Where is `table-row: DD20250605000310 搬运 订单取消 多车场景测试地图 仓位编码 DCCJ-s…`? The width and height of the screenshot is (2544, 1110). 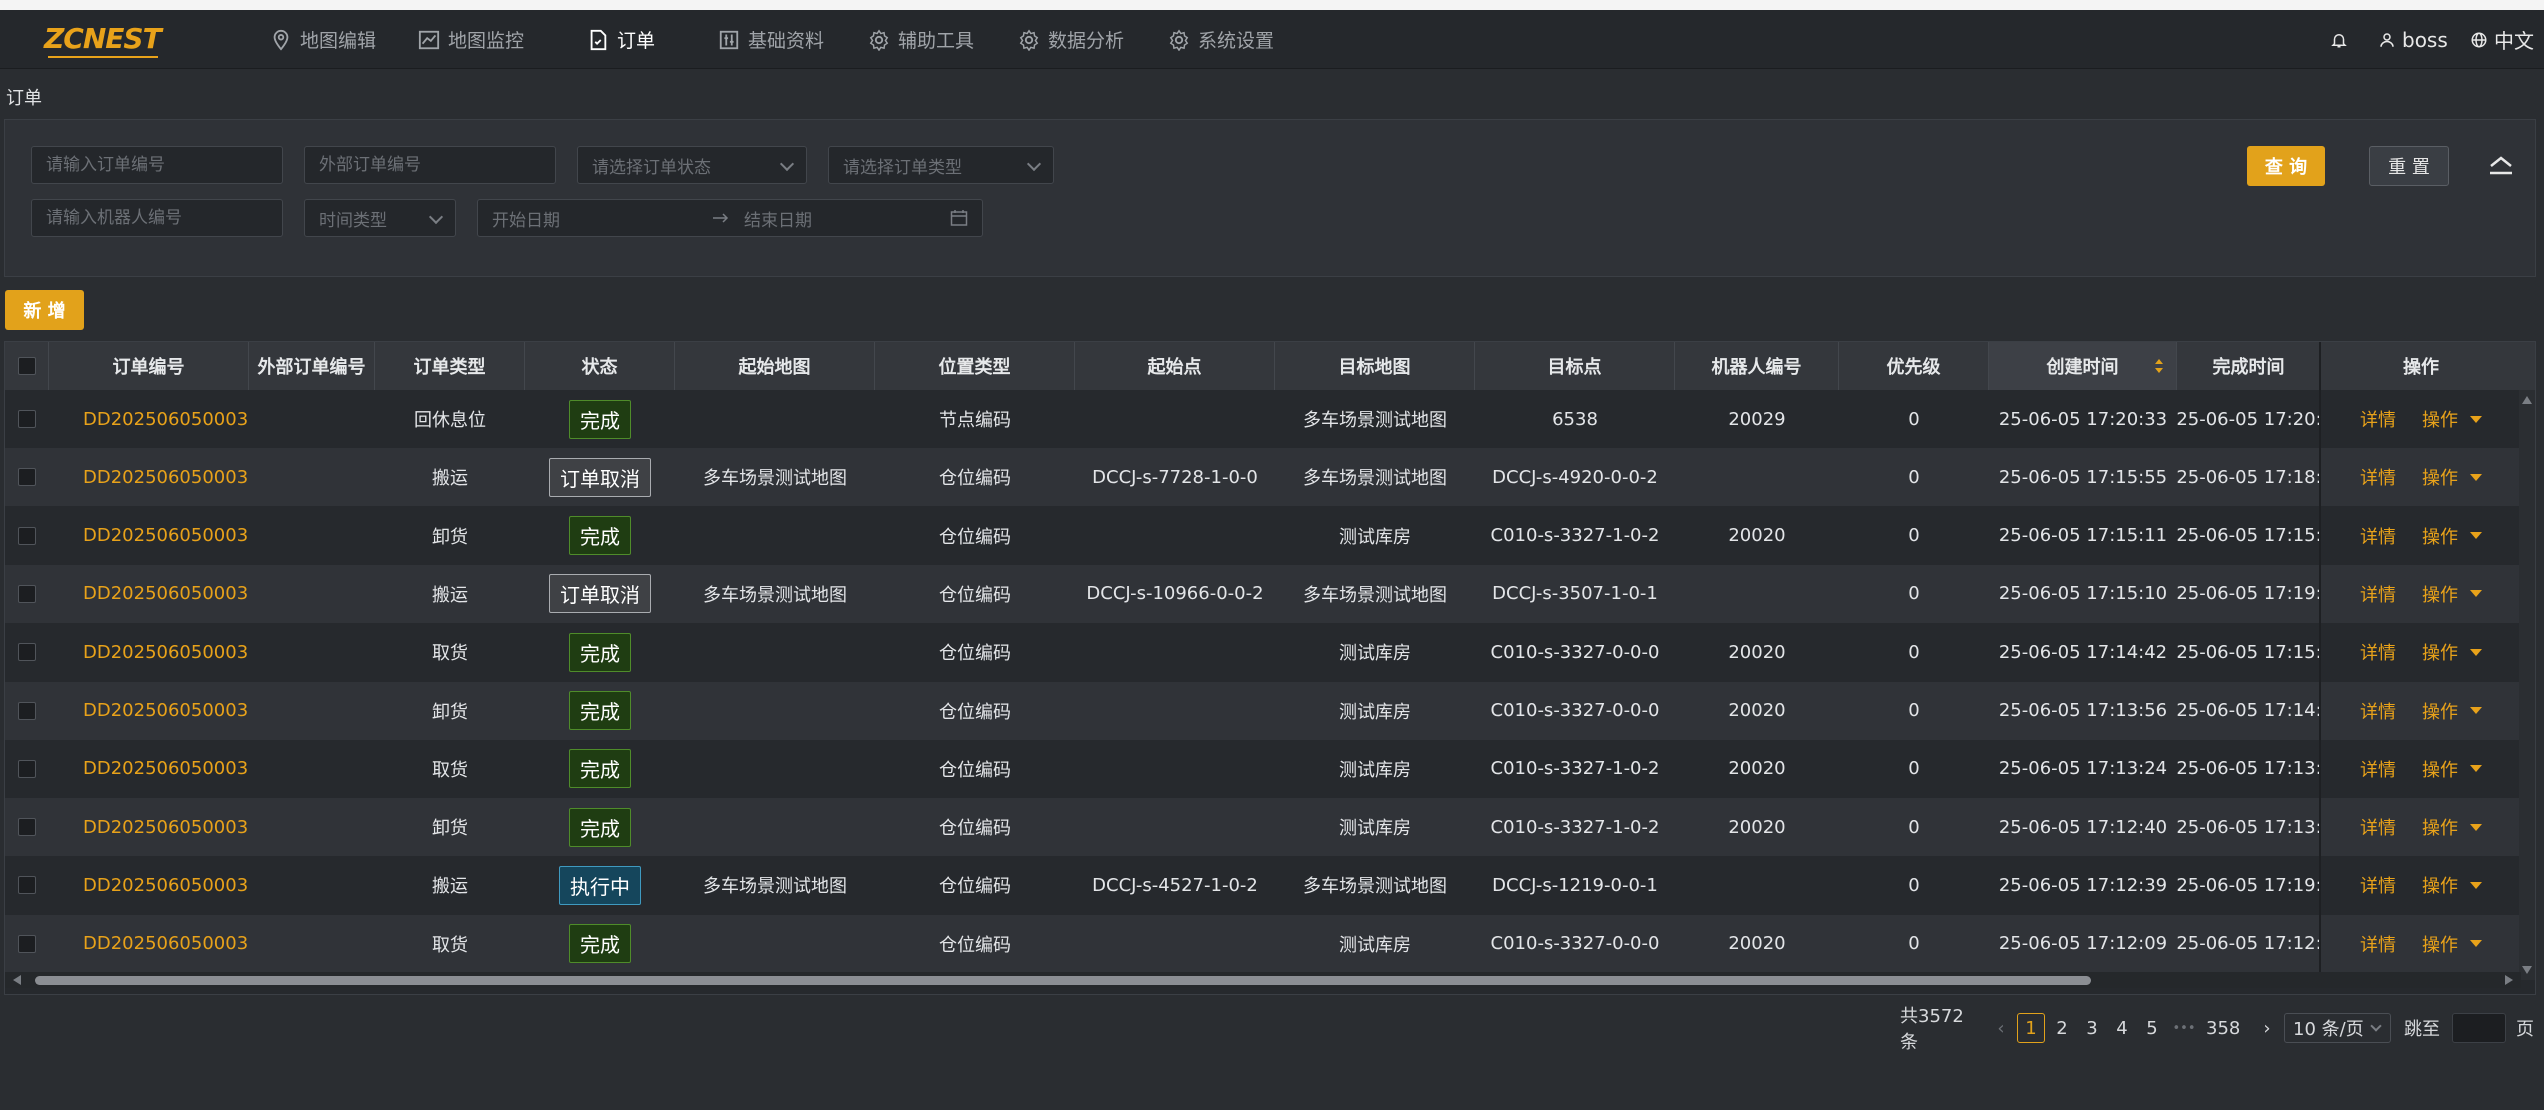 table-row: DD20250605000310 搬运 订单取消 多车场景测试地图 仓位编码 DCCJ-s… is located at coordinates (1270, 477).